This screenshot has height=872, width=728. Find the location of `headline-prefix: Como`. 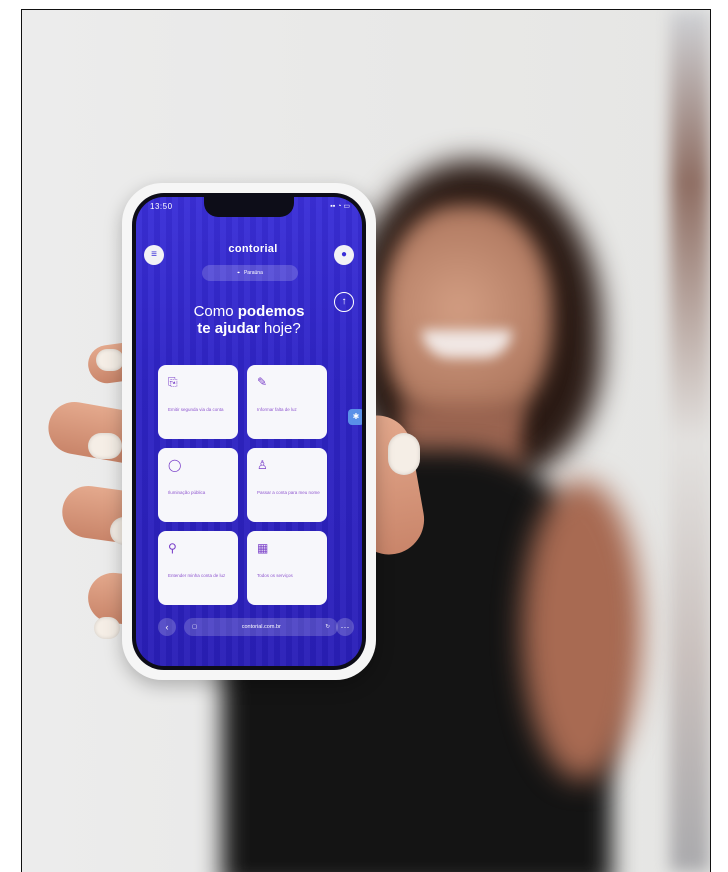

headline-prefix: Como is located at coordinates (213, 311).